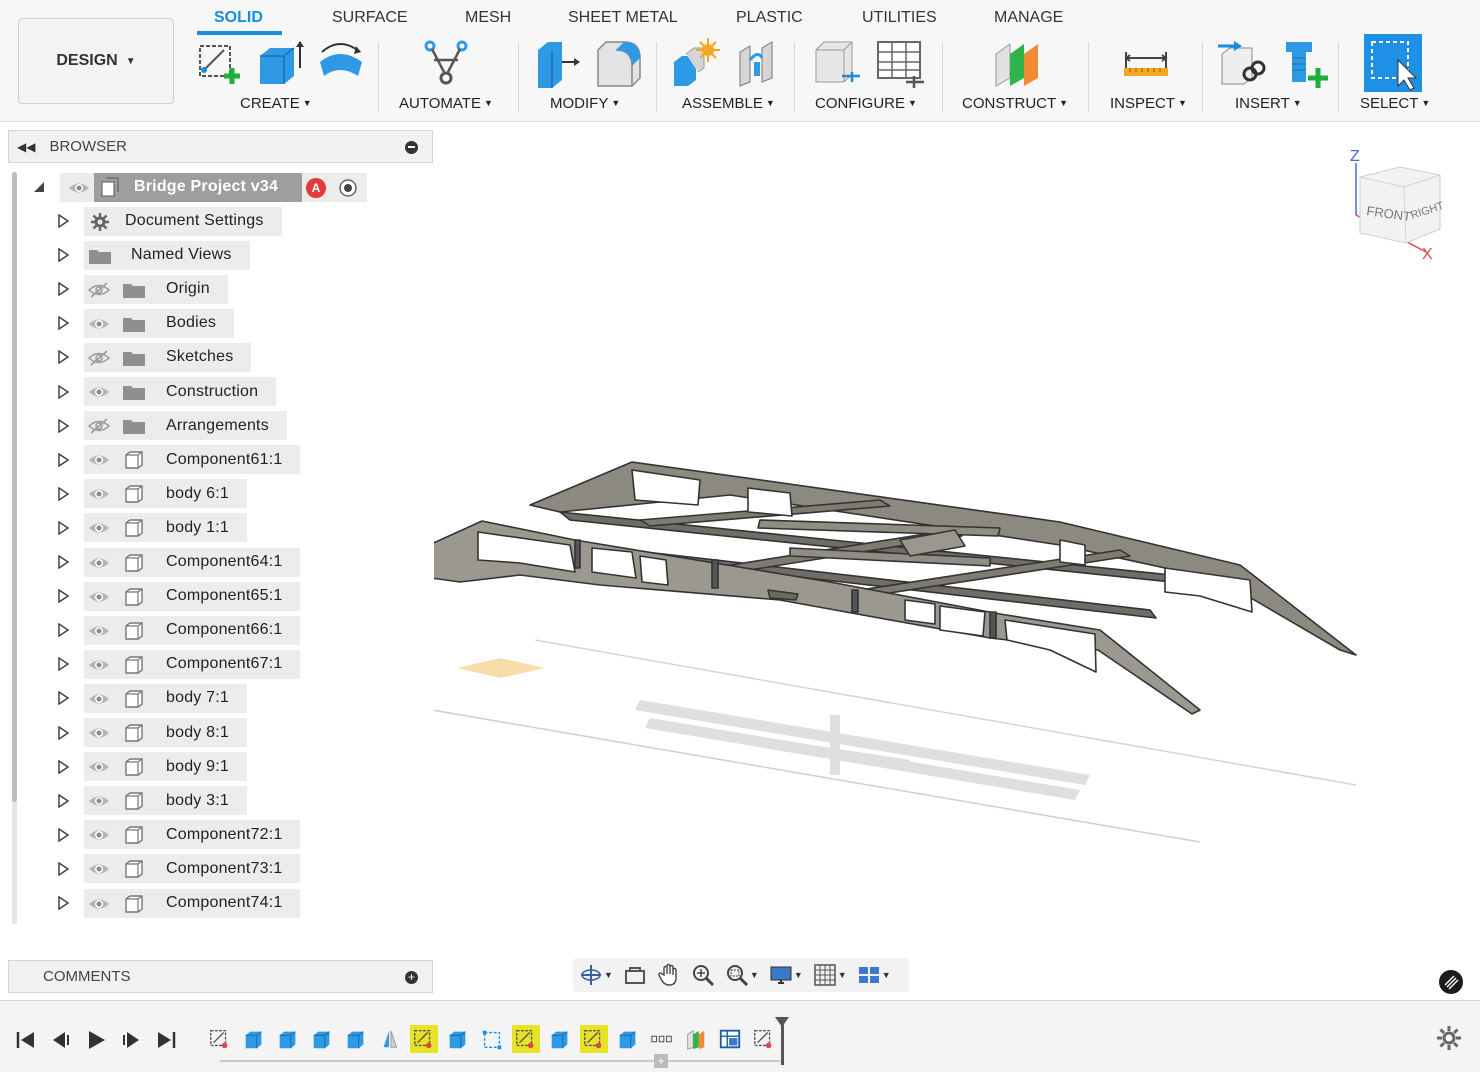  What do you see at coordinates (26, 147) in the screenshot?
I see `collapse-panel-icon: ◀◀` at bounding box center [26, 147].